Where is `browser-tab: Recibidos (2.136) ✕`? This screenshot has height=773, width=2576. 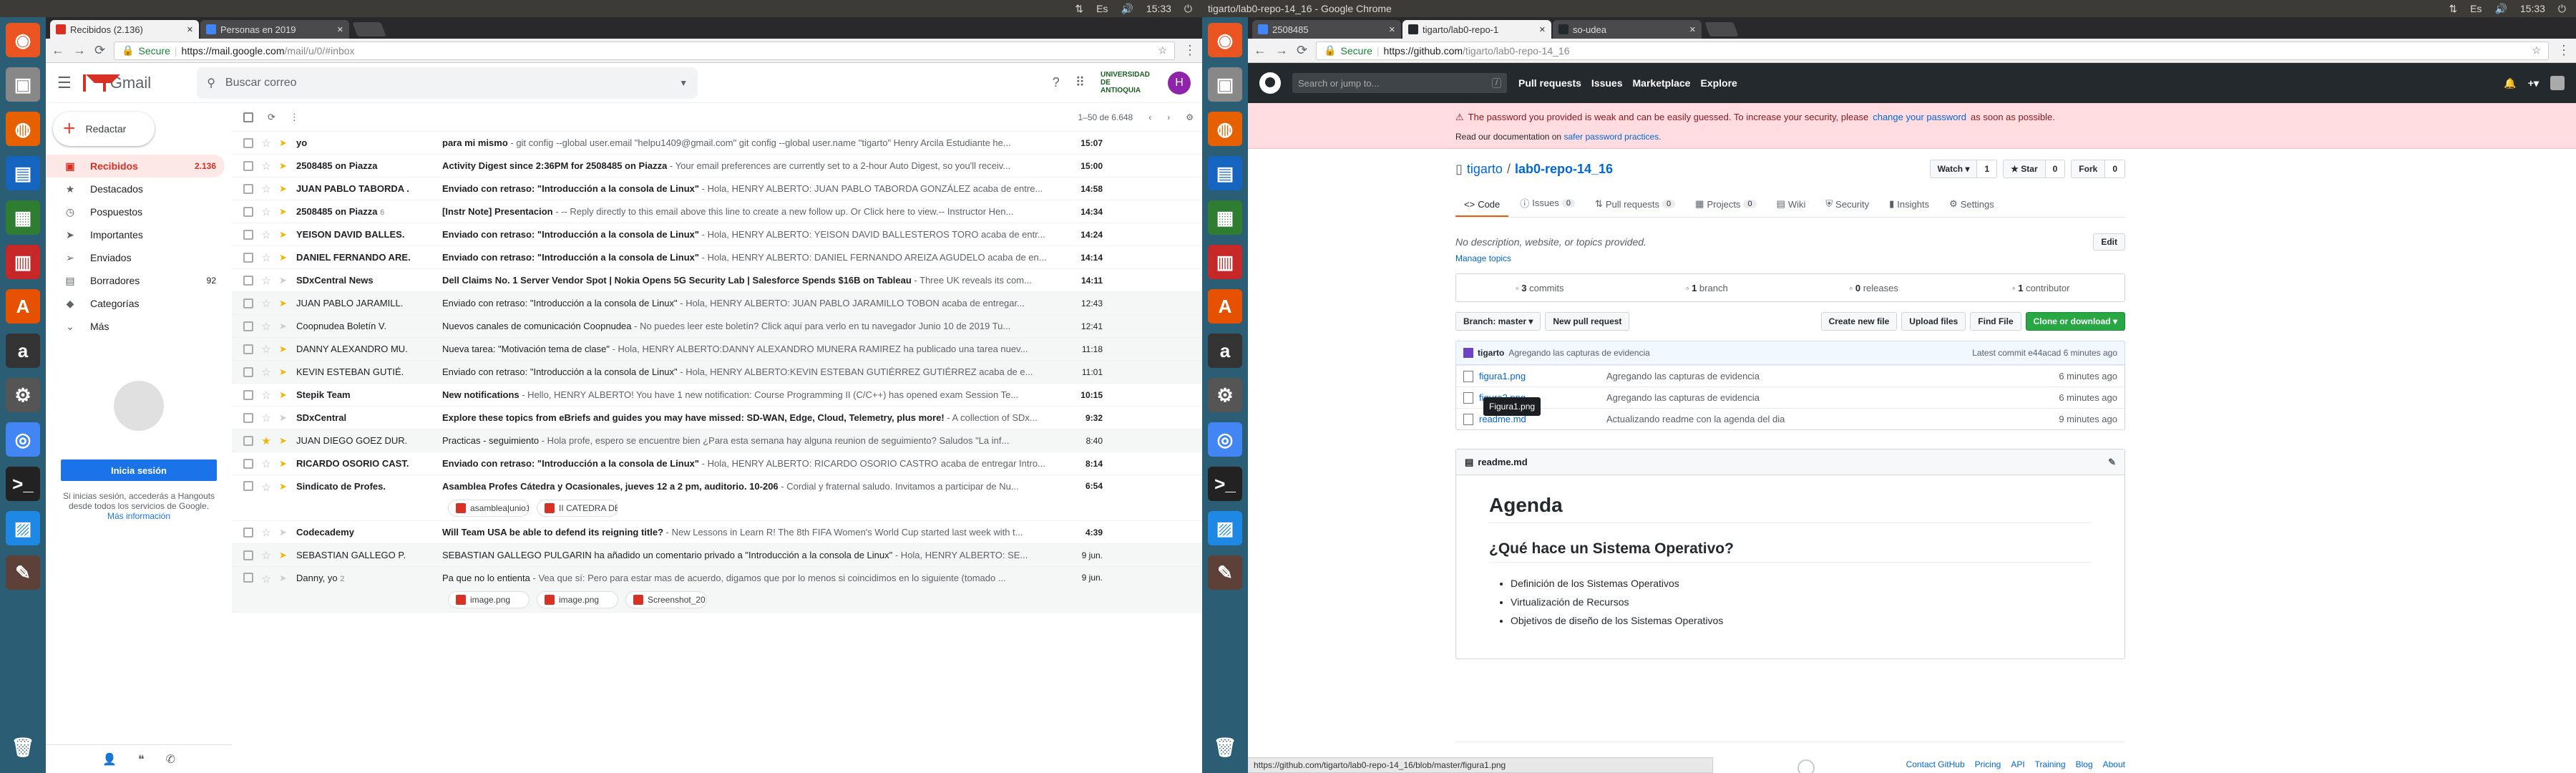
browser-tab: Recibidos (2.136) ✕ is located at coordinates (124, 29).